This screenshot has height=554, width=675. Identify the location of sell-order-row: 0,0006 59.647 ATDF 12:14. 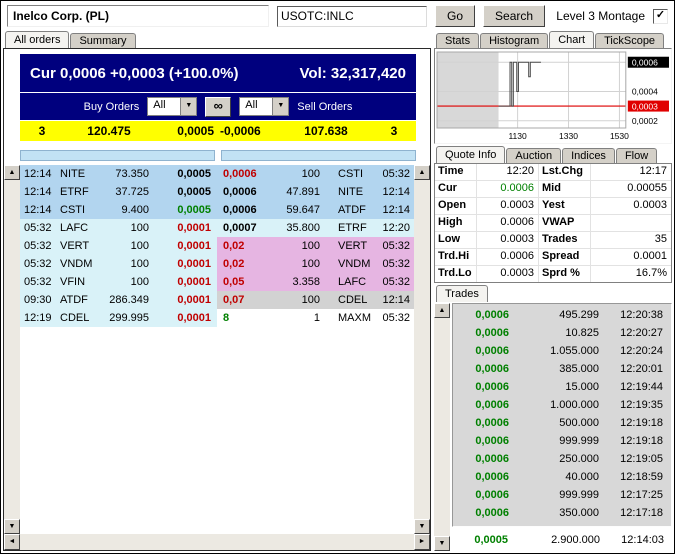
(315, 210).